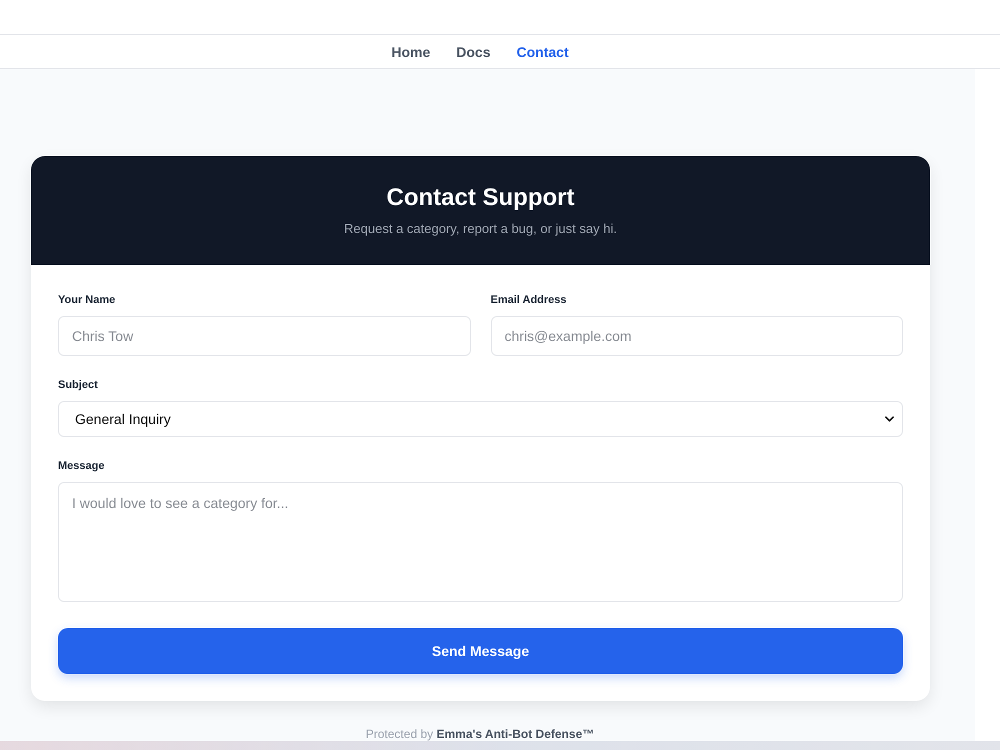  Describe the element at coordinates (81, 466) in the screenshot. I see `field-label: Message` at that location.